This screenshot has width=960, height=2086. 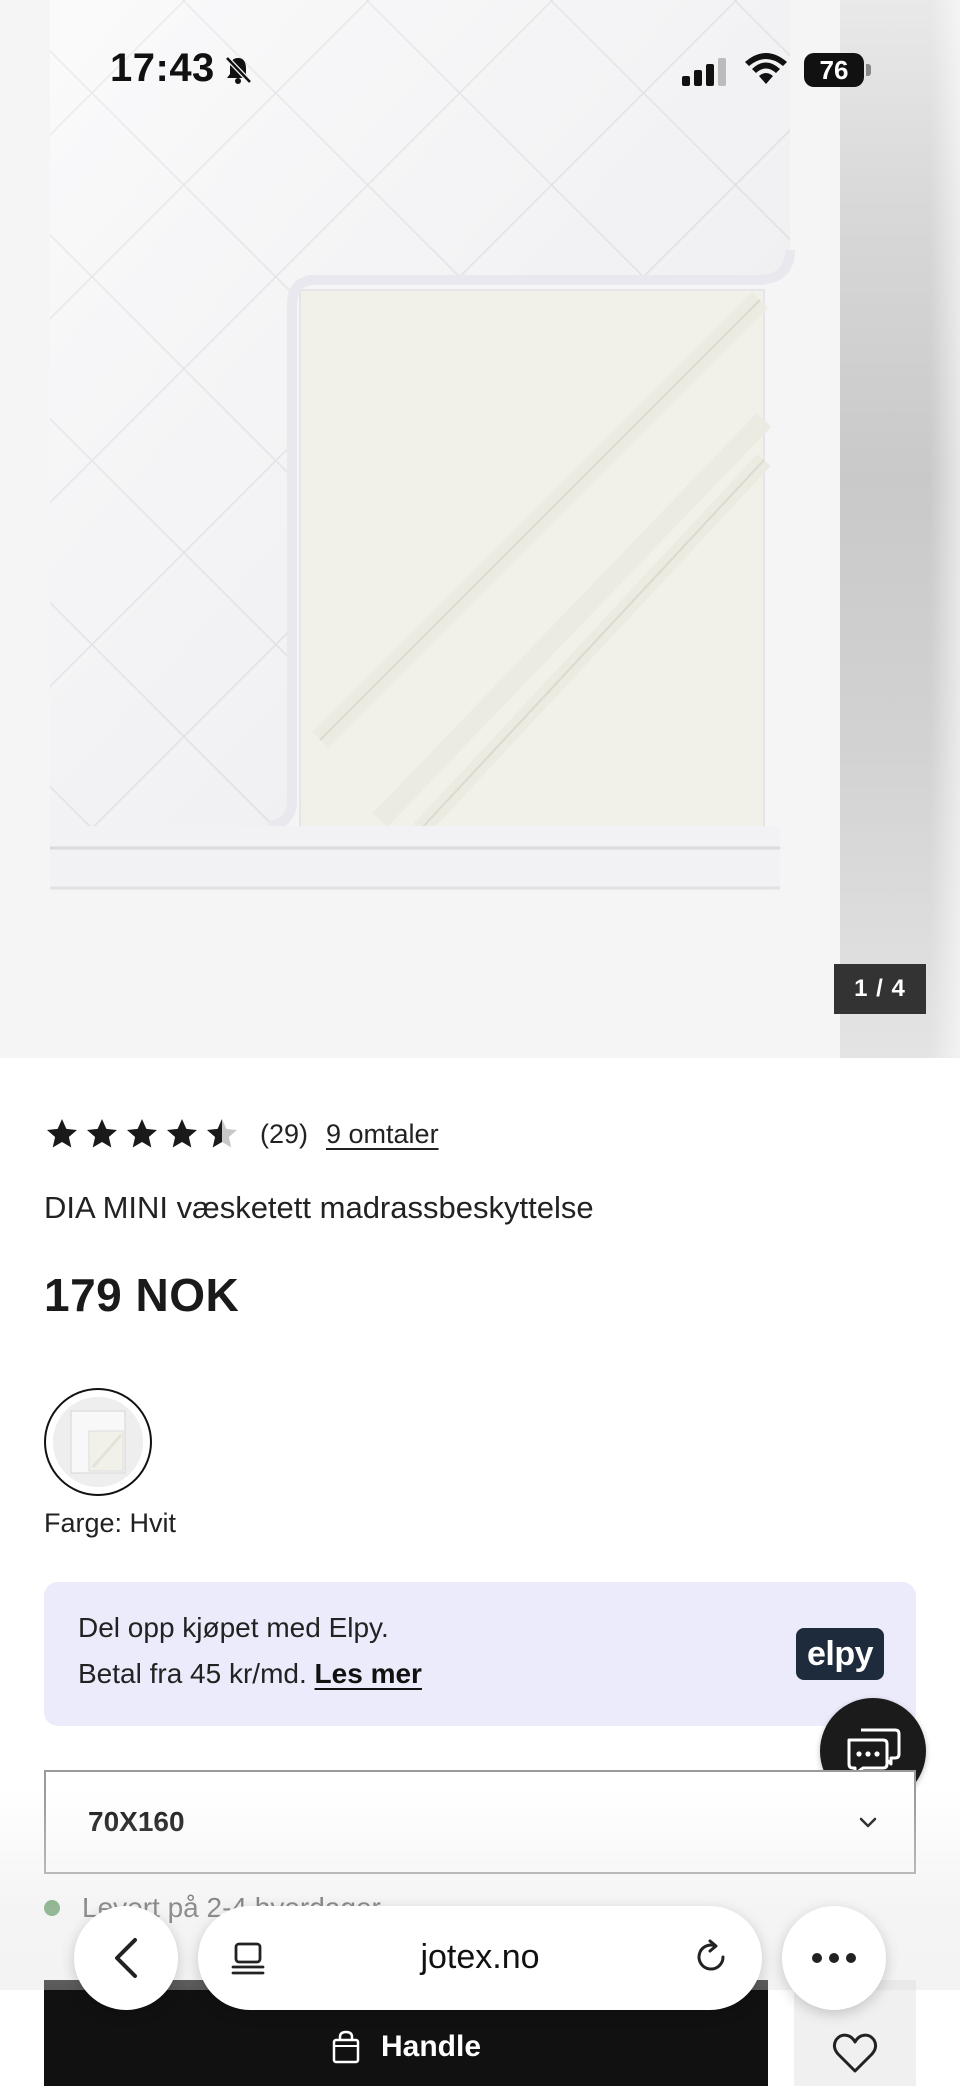 I want to click on url-text: jotex.no, so click(x=480, y=1957).